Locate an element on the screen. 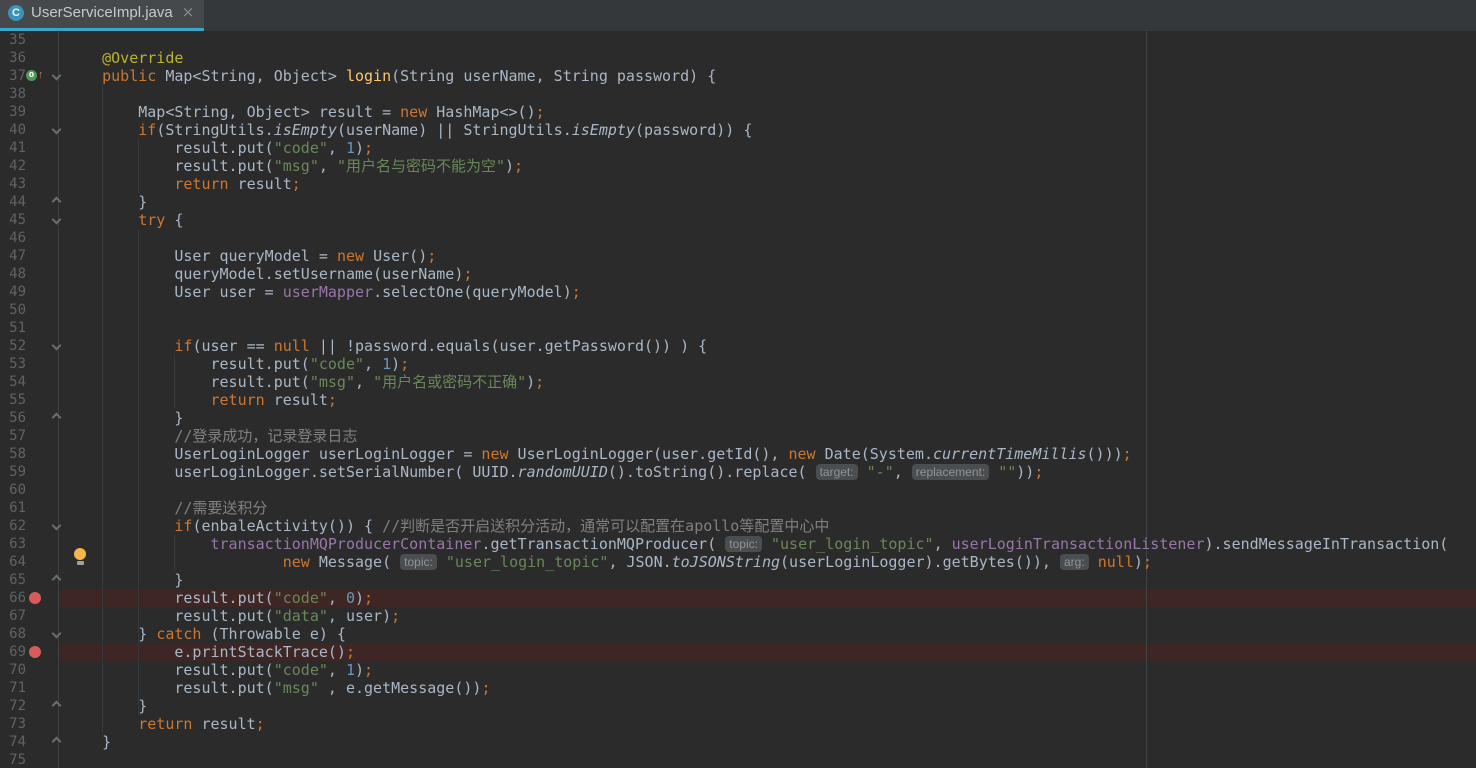 The image size is (1476, 768). line-number: 70 is located at coordinates (13, 670).